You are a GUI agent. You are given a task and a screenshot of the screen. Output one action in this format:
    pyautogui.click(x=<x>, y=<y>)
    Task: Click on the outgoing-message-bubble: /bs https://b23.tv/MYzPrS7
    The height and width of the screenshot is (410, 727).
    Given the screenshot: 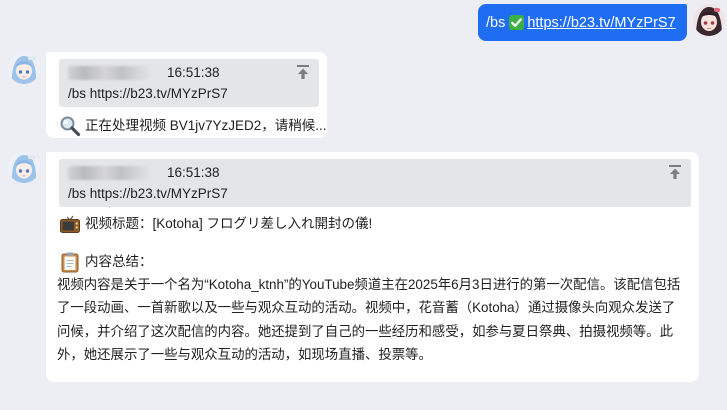 What is the action you would take?
    pyautogui.click(x=582, y=22)
    